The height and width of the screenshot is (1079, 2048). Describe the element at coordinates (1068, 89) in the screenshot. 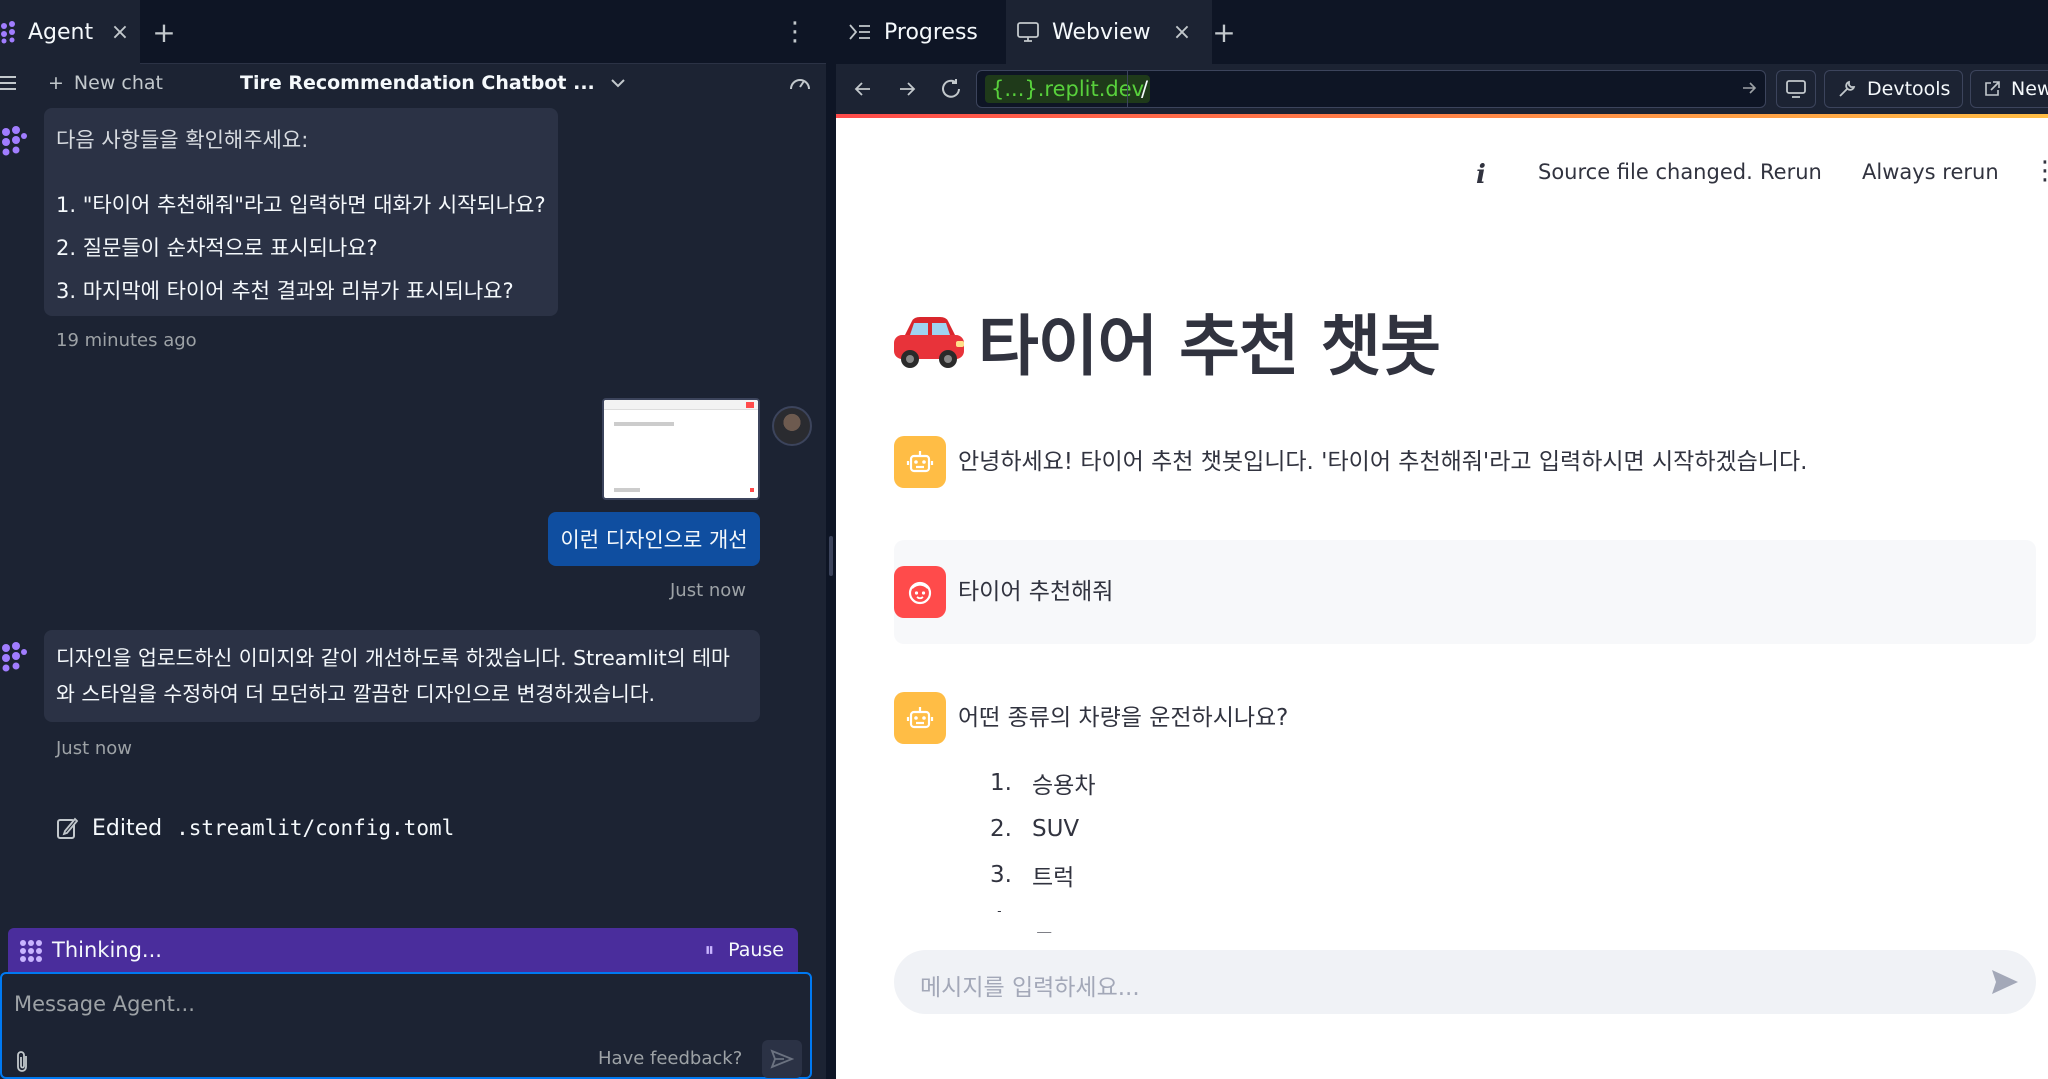

I see `url-host: {...}.replit.dev` at that location.